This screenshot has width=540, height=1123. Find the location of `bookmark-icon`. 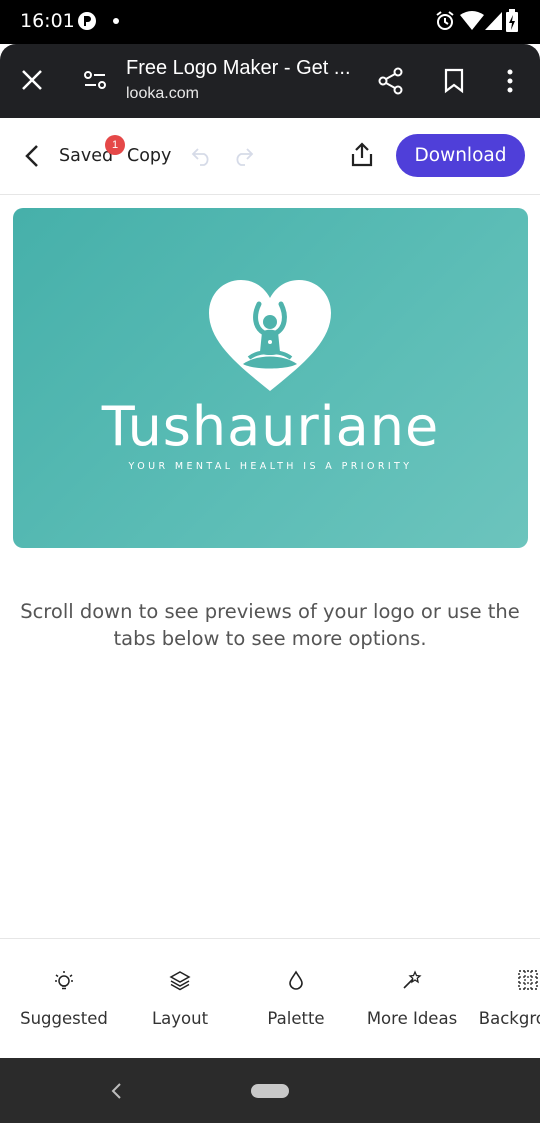

bookmark-icon is located at coordinates (454, 81).